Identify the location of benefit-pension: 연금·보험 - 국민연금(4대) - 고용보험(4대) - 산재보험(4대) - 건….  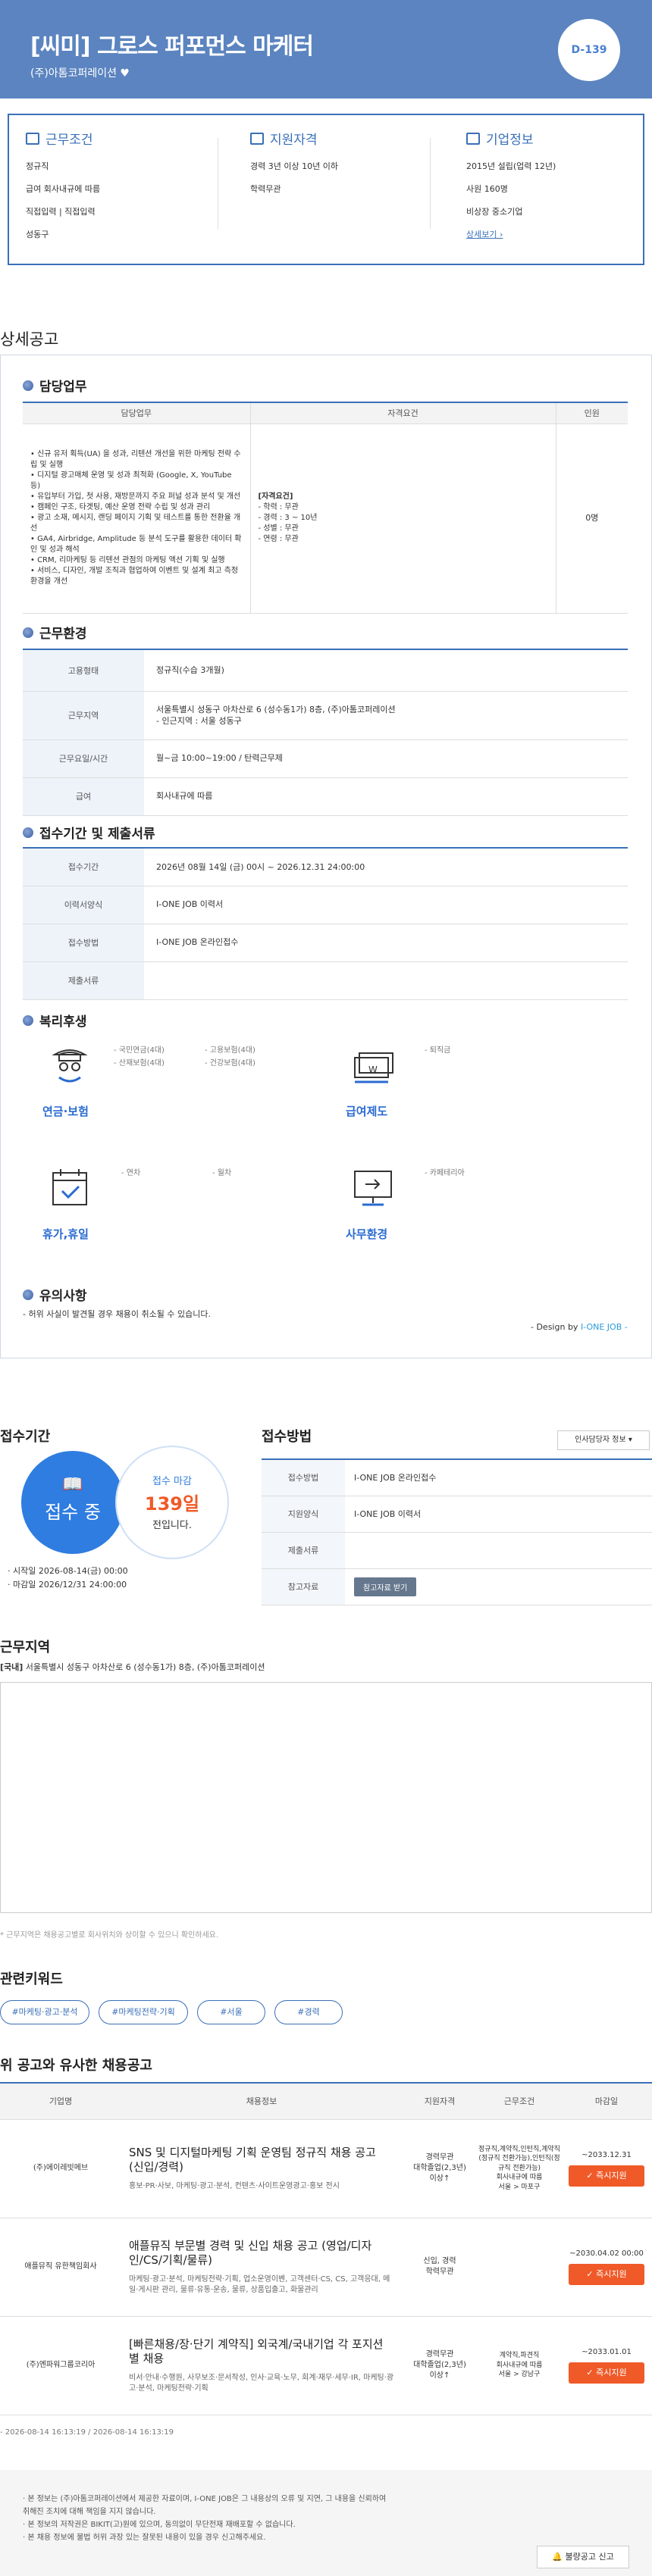
(167, 1085).